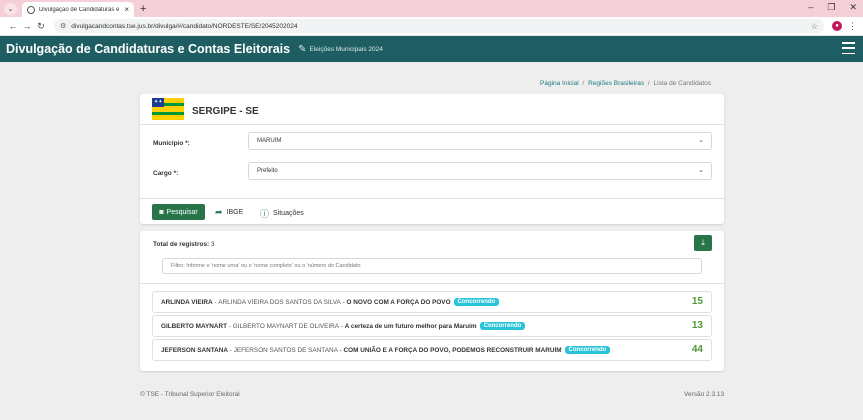  Describe the element at coordinates (279, 302) in the screenshot. I see `candidate-full-name: ARLINDA VIEIRA DOS SANTOS DA SILVA` at that location.